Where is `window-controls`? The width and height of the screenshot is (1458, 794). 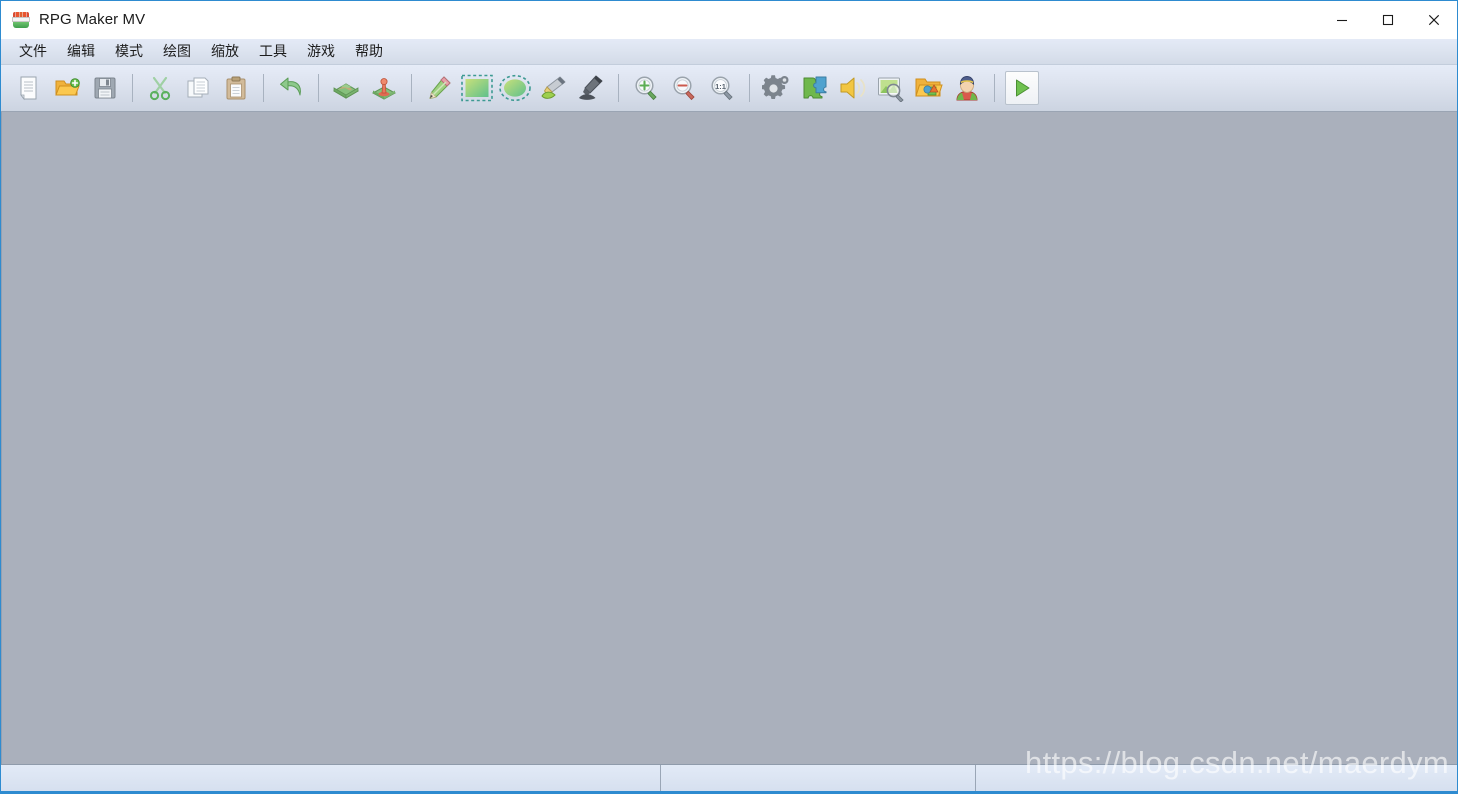
window-controls is located at coordinates (1388, 20).